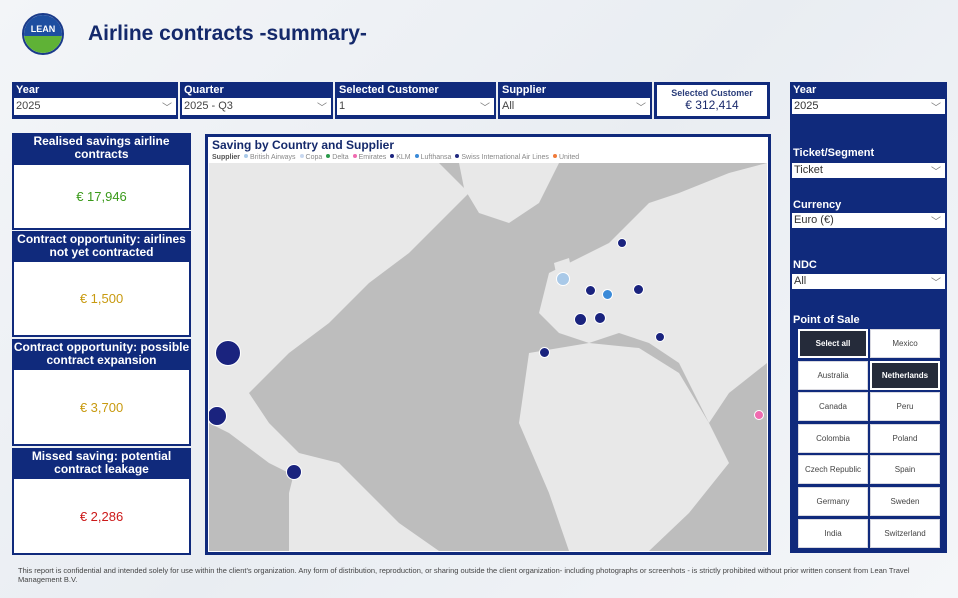 Image resolution: width=958 pixels, height=598 pixels. I want to click on pos-option-india: India, so click(833, 533).